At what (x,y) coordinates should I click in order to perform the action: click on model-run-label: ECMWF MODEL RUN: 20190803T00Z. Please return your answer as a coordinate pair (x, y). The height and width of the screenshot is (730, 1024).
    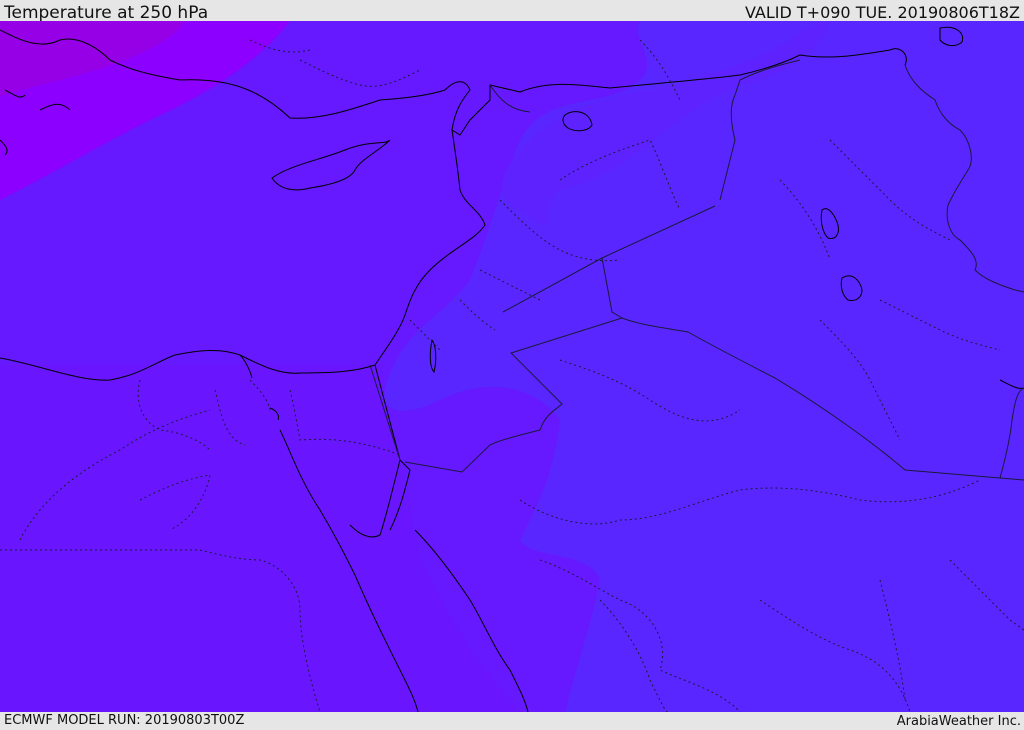
    Looking at the image, I should click on (124, 720).